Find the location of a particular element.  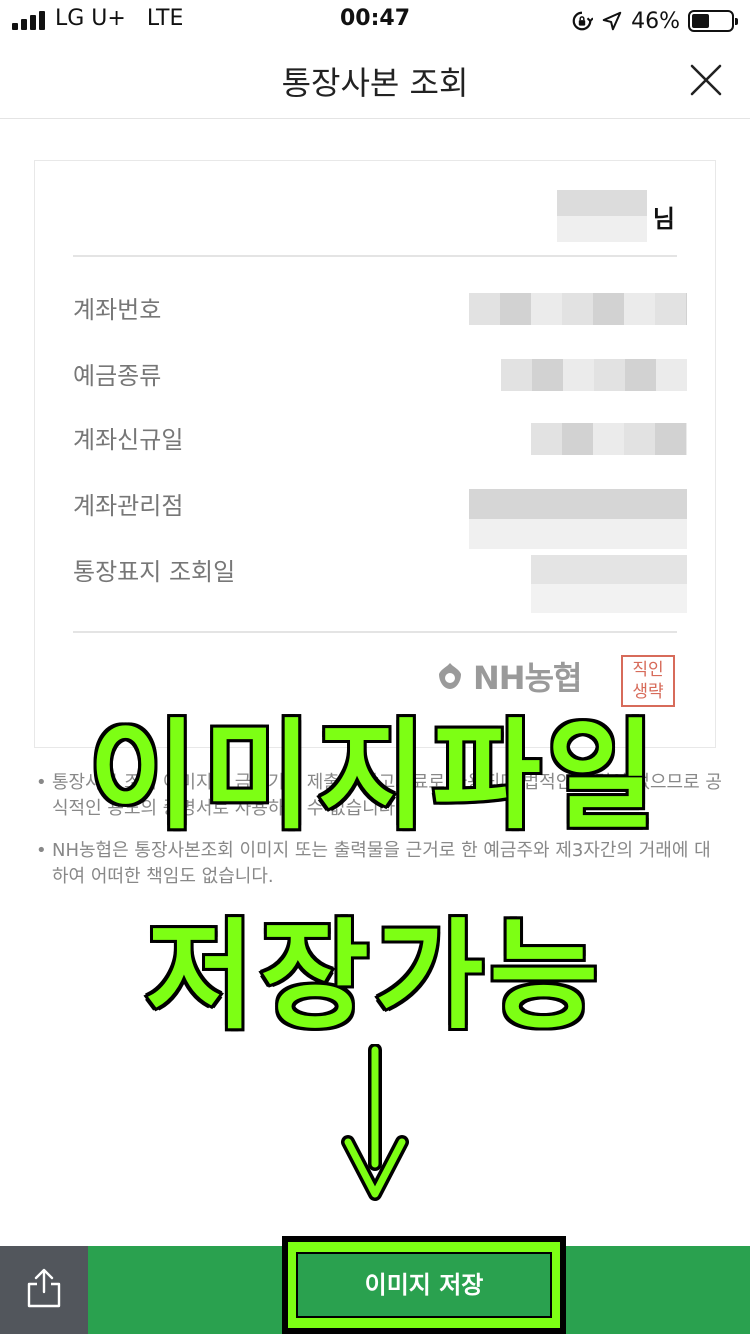

status-right-group: 46% is located at coordinates (654, 21).